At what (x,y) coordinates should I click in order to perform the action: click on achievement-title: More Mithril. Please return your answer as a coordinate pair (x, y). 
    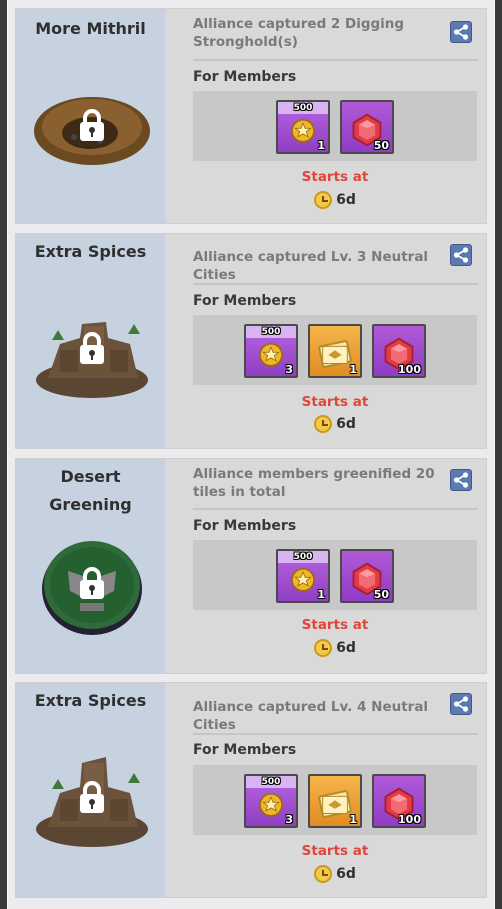
    Looking at the image, I should click on (90, 29).